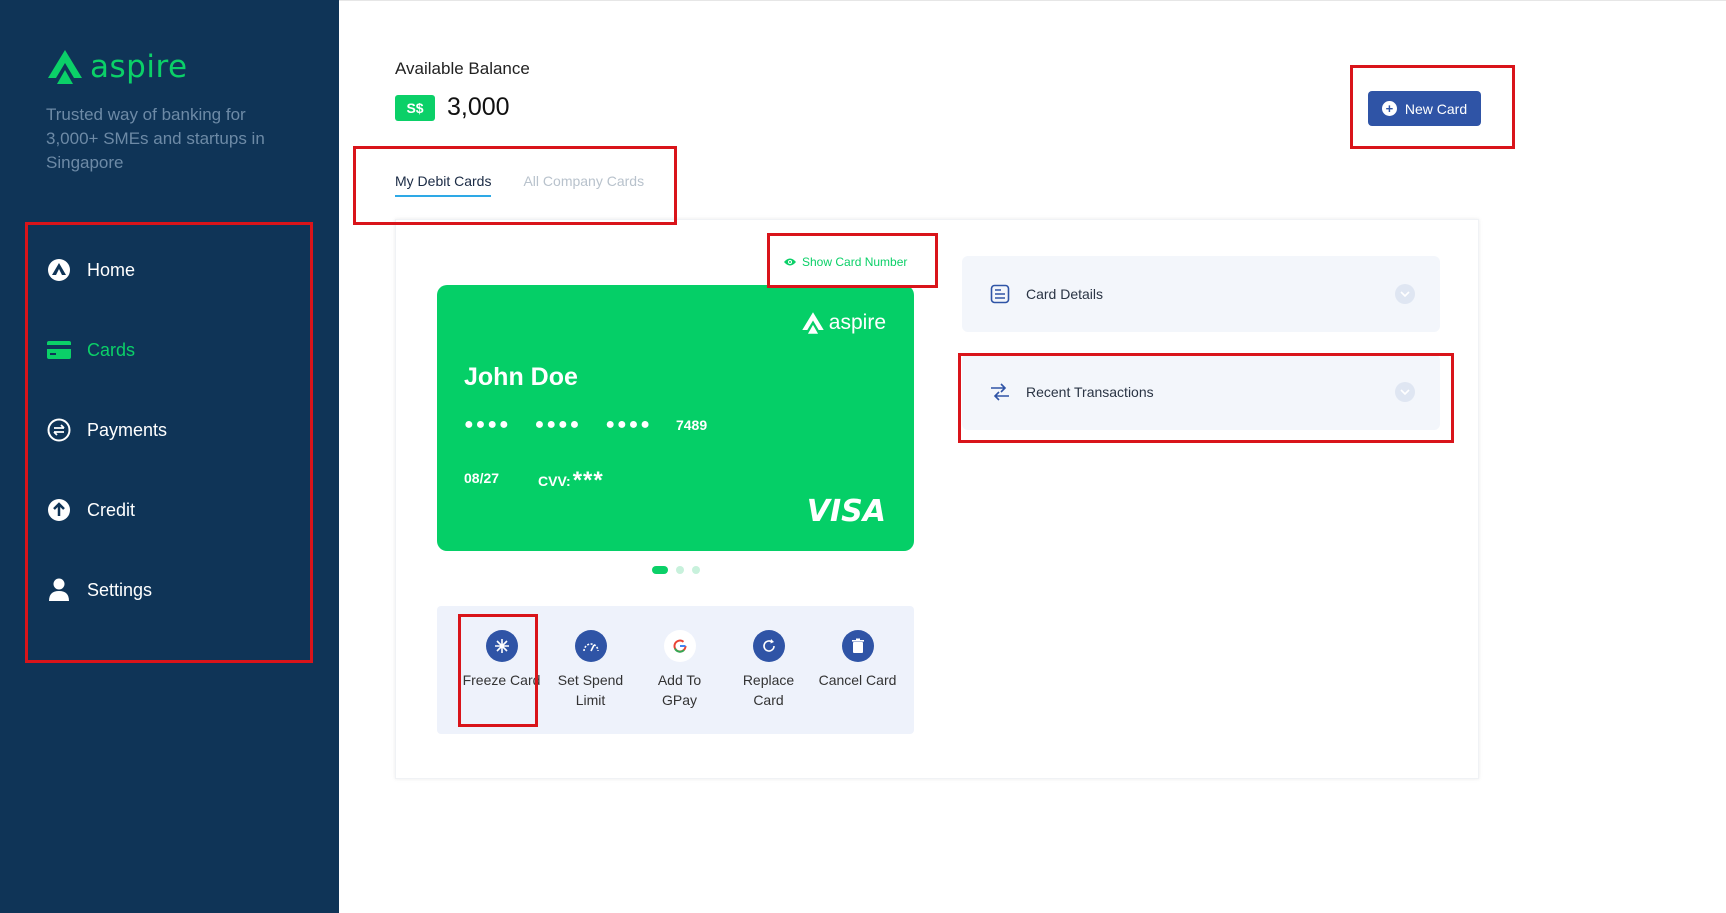  I want to click on balance-amount: 3,000, so click(478, 107).